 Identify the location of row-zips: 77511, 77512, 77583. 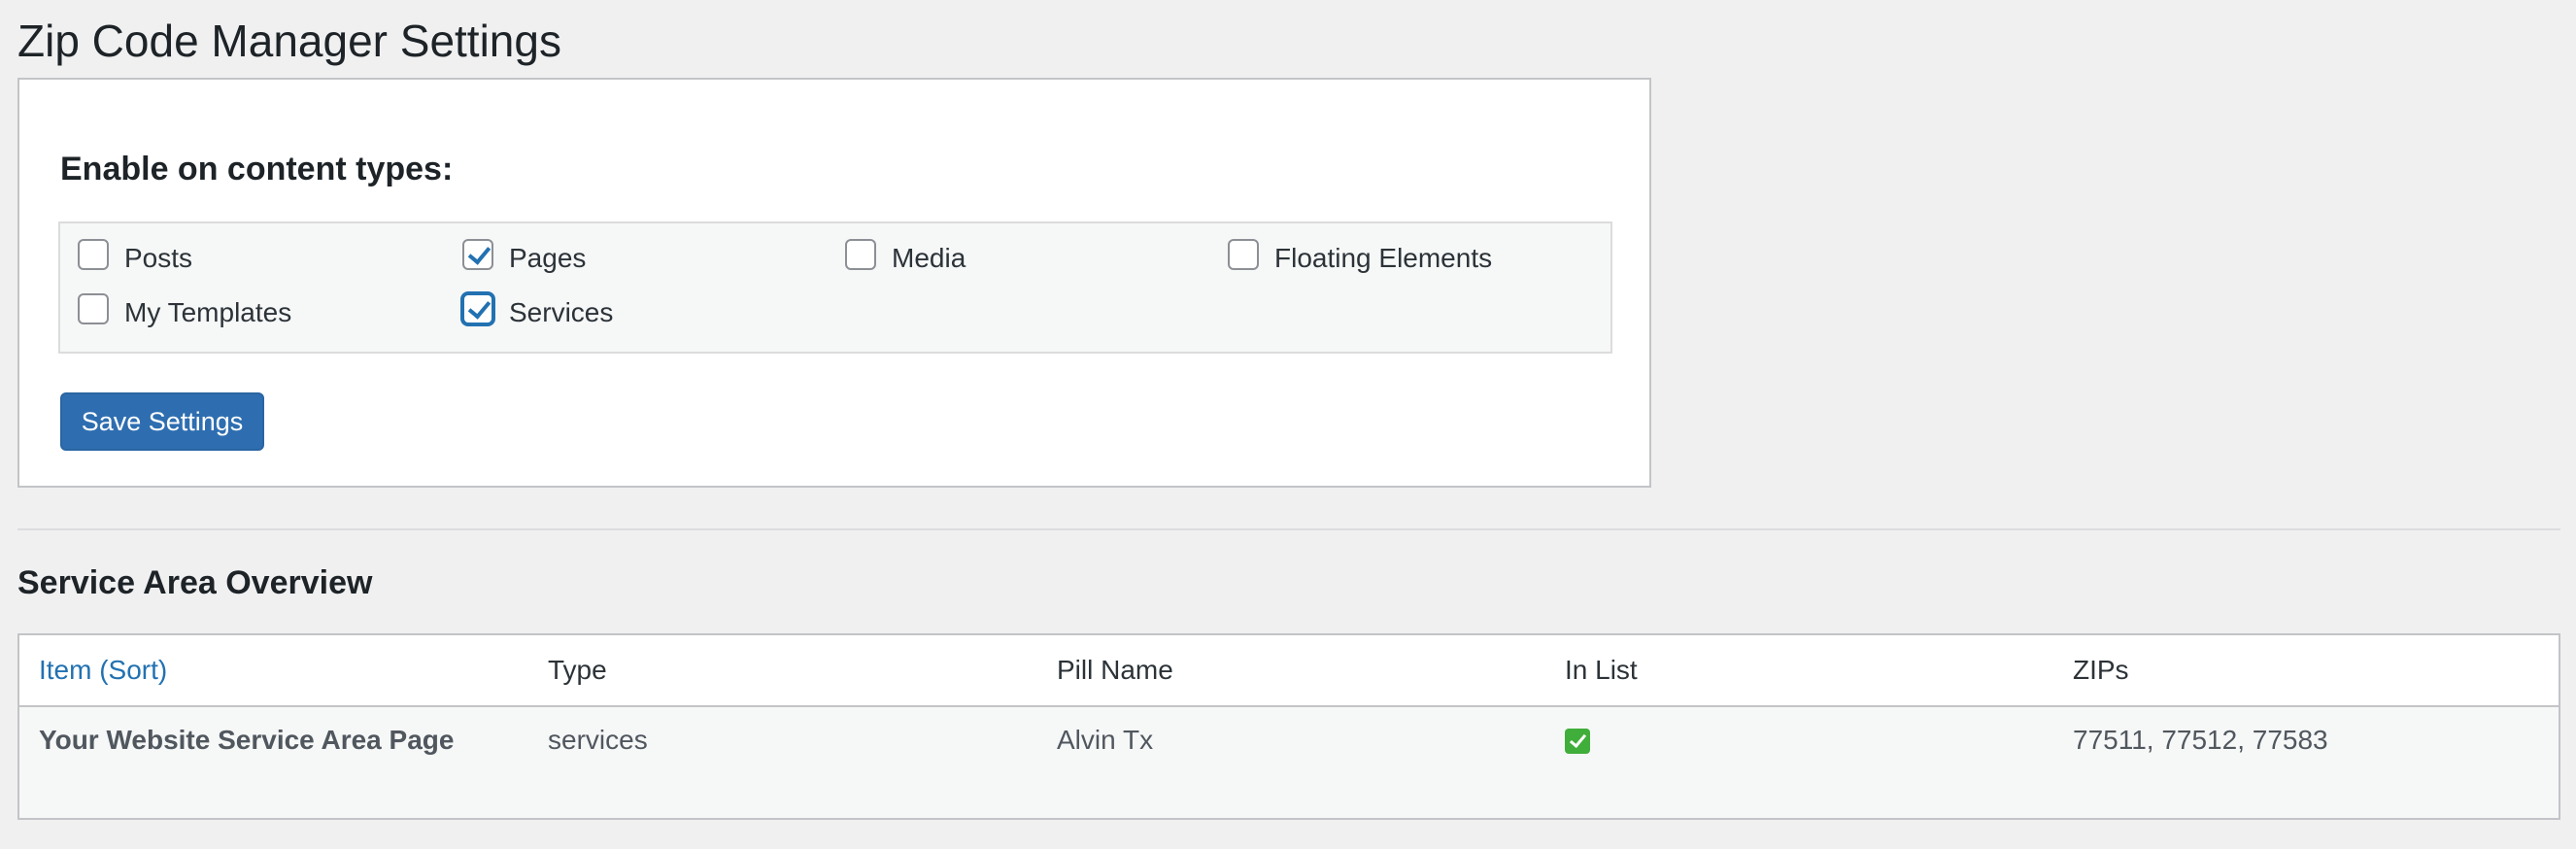
(2200, 740).